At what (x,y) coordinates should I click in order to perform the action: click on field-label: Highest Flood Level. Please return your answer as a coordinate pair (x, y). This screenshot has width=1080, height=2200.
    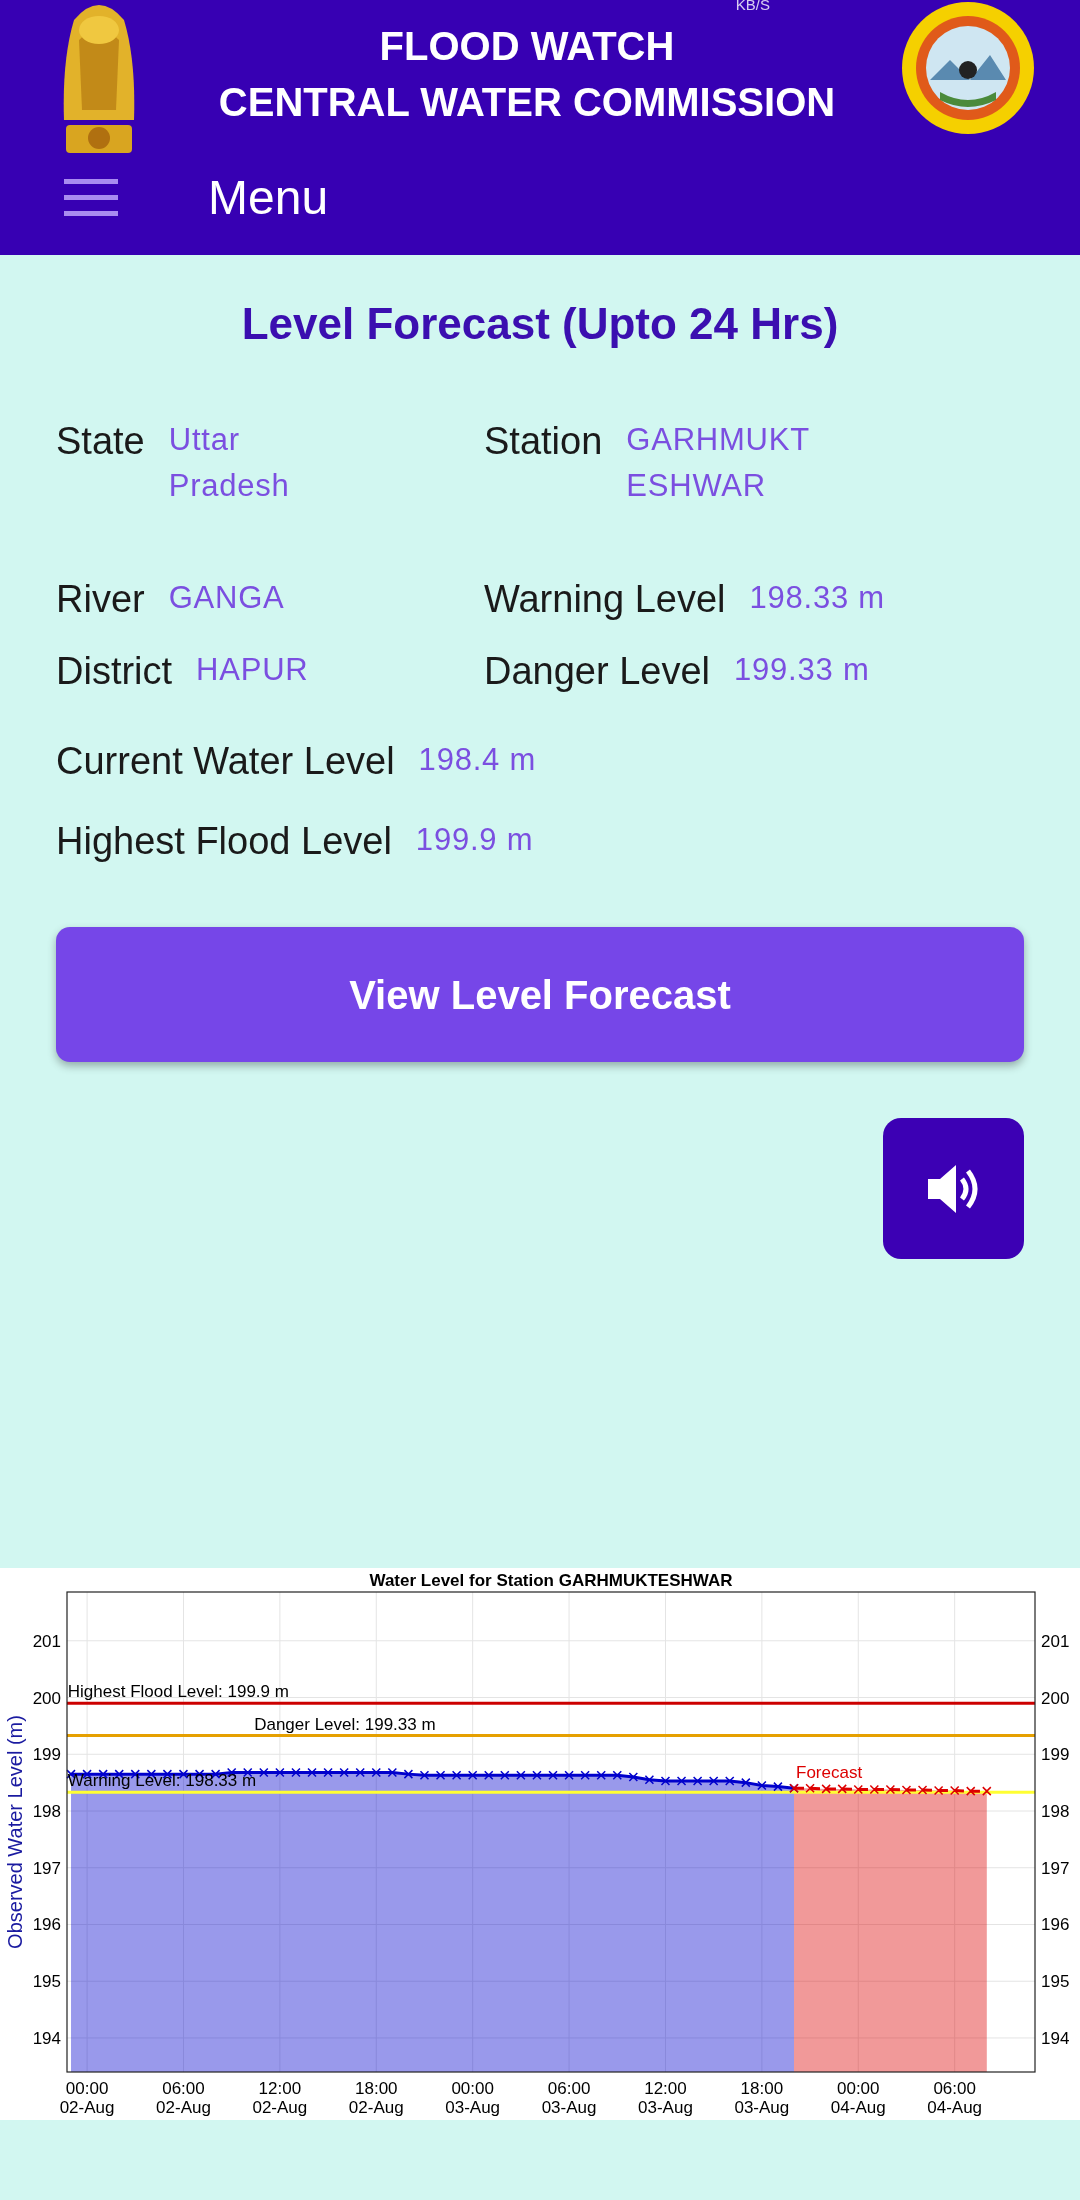
    Looking at the image, I should click on (224, 841).